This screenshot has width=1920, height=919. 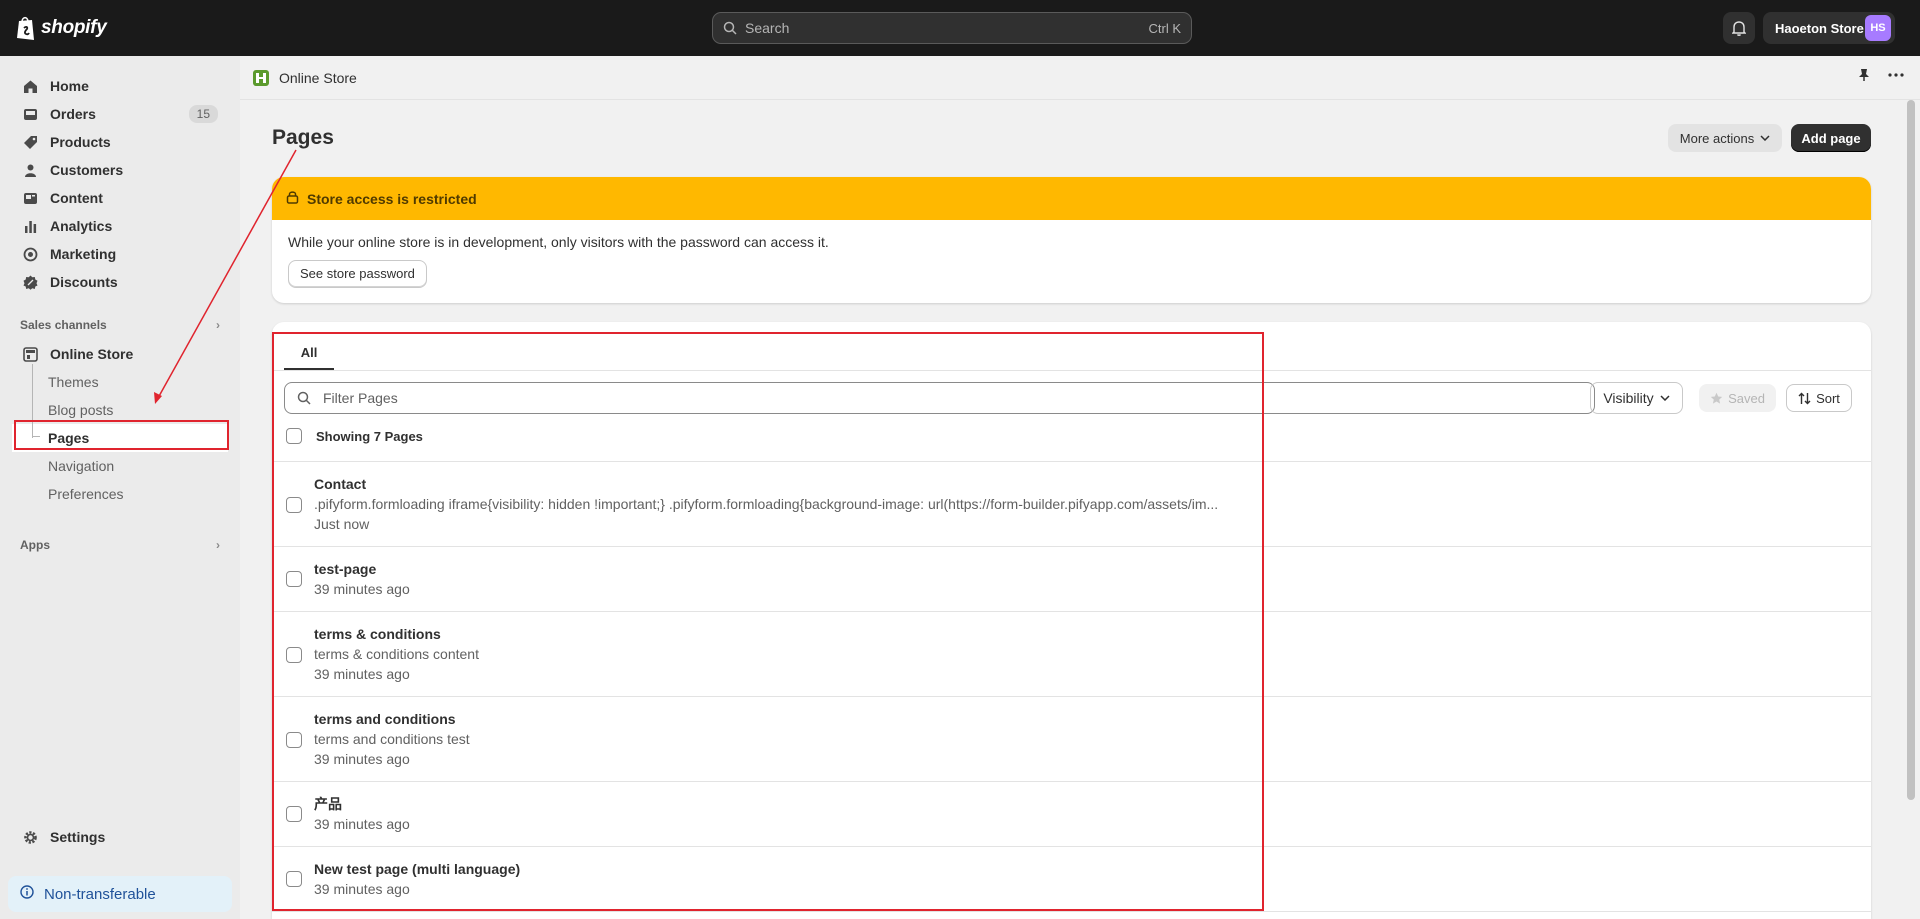 I want to click on visibility-filter-button: Visibility, so click(x=1636, y=398).